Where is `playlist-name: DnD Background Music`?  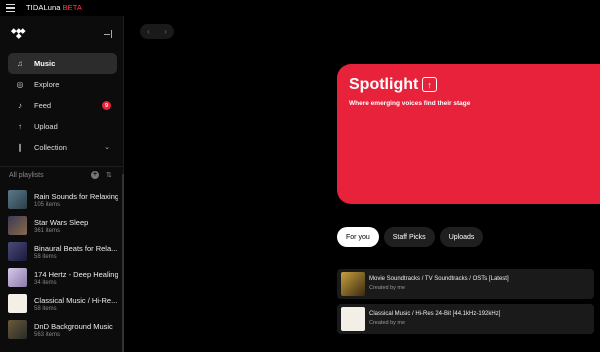 playlist-name: DnD Background Music is located at coordinates (73, 326).